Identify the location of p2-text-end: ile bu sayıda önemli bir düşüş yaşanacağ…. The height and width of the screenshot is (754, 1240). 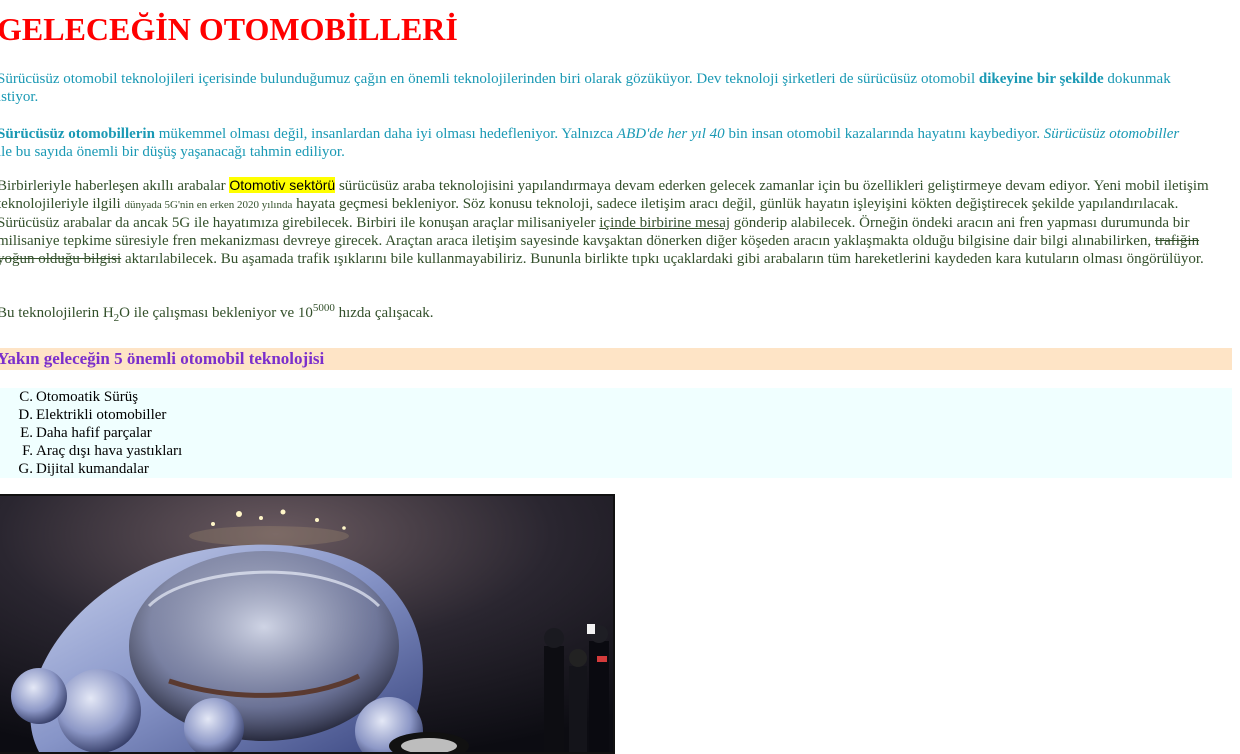
(172, 152).